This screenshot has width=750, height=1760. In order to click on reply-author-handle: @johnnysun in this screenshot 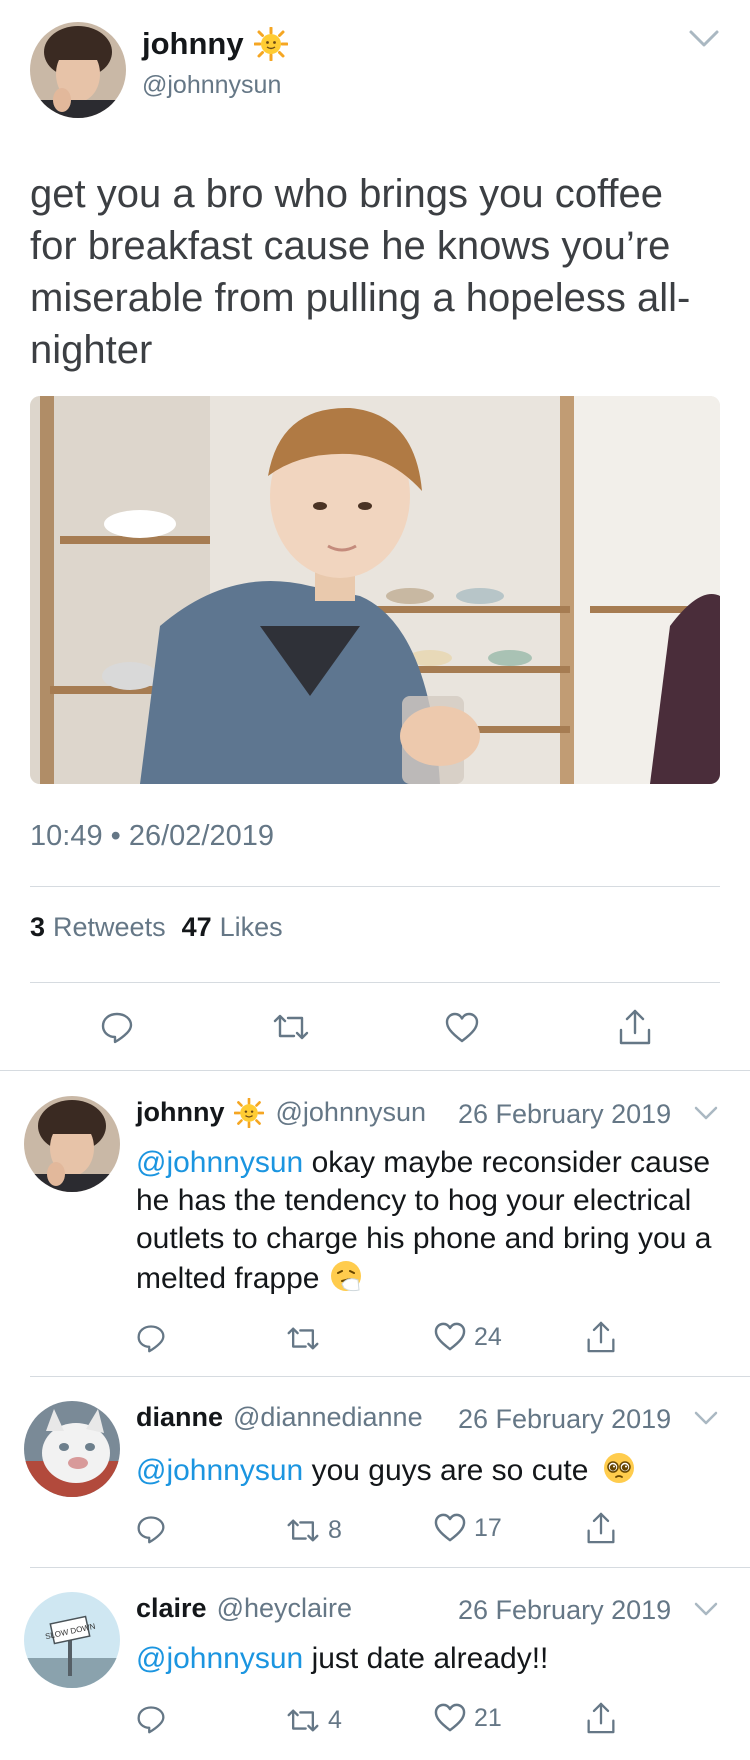, I will do `click(351, 1112)`.